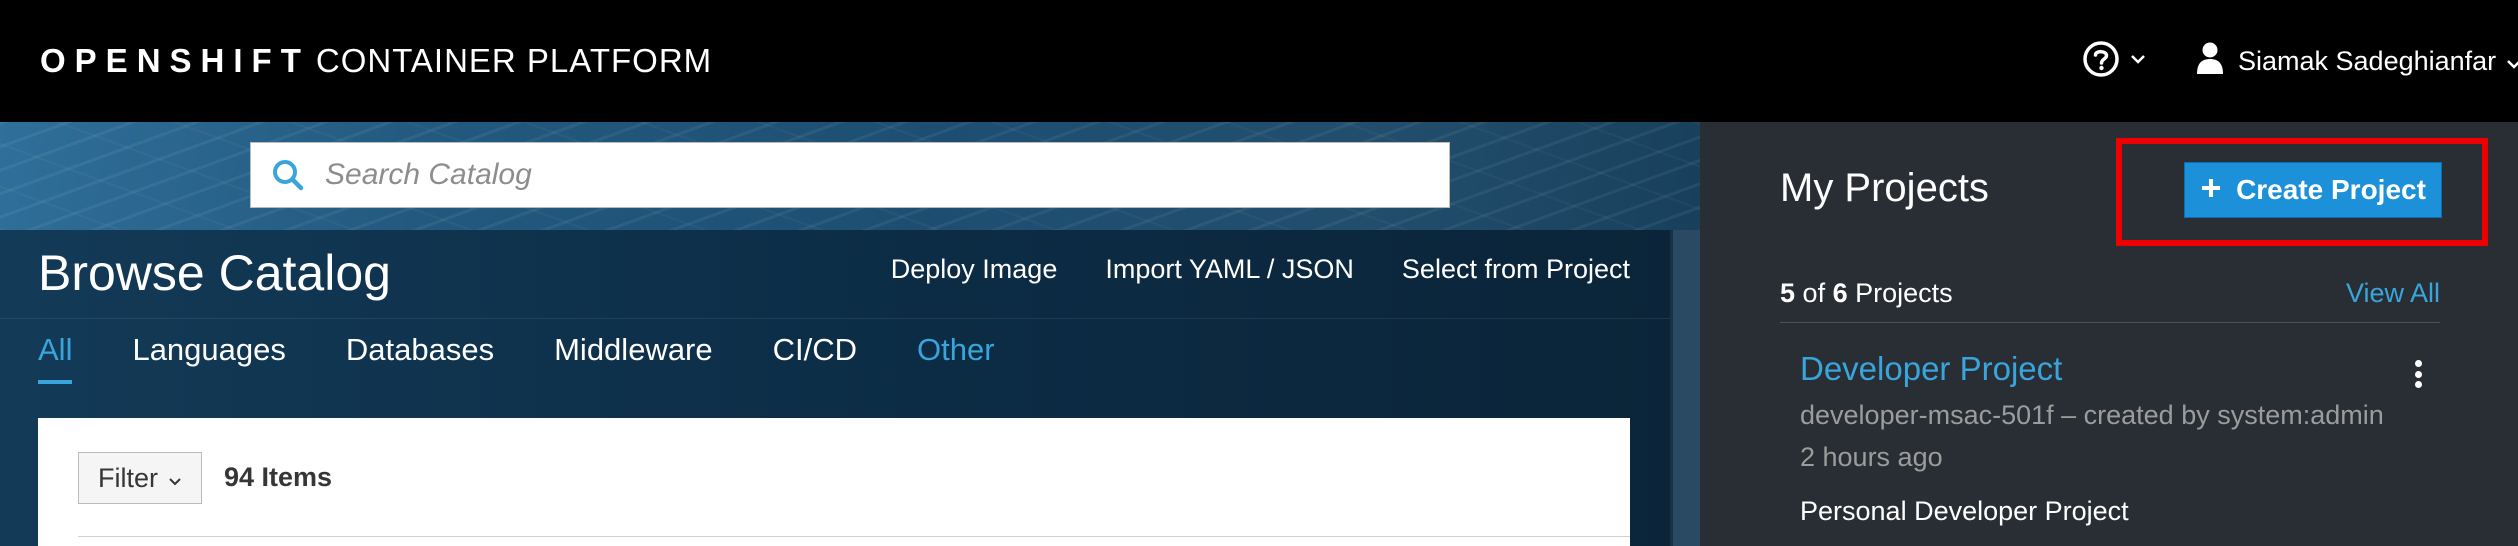  Describe the element at coordinates (1871, 457) in the screenshot. I see `project-created-time: 2 hours ago` at that location.